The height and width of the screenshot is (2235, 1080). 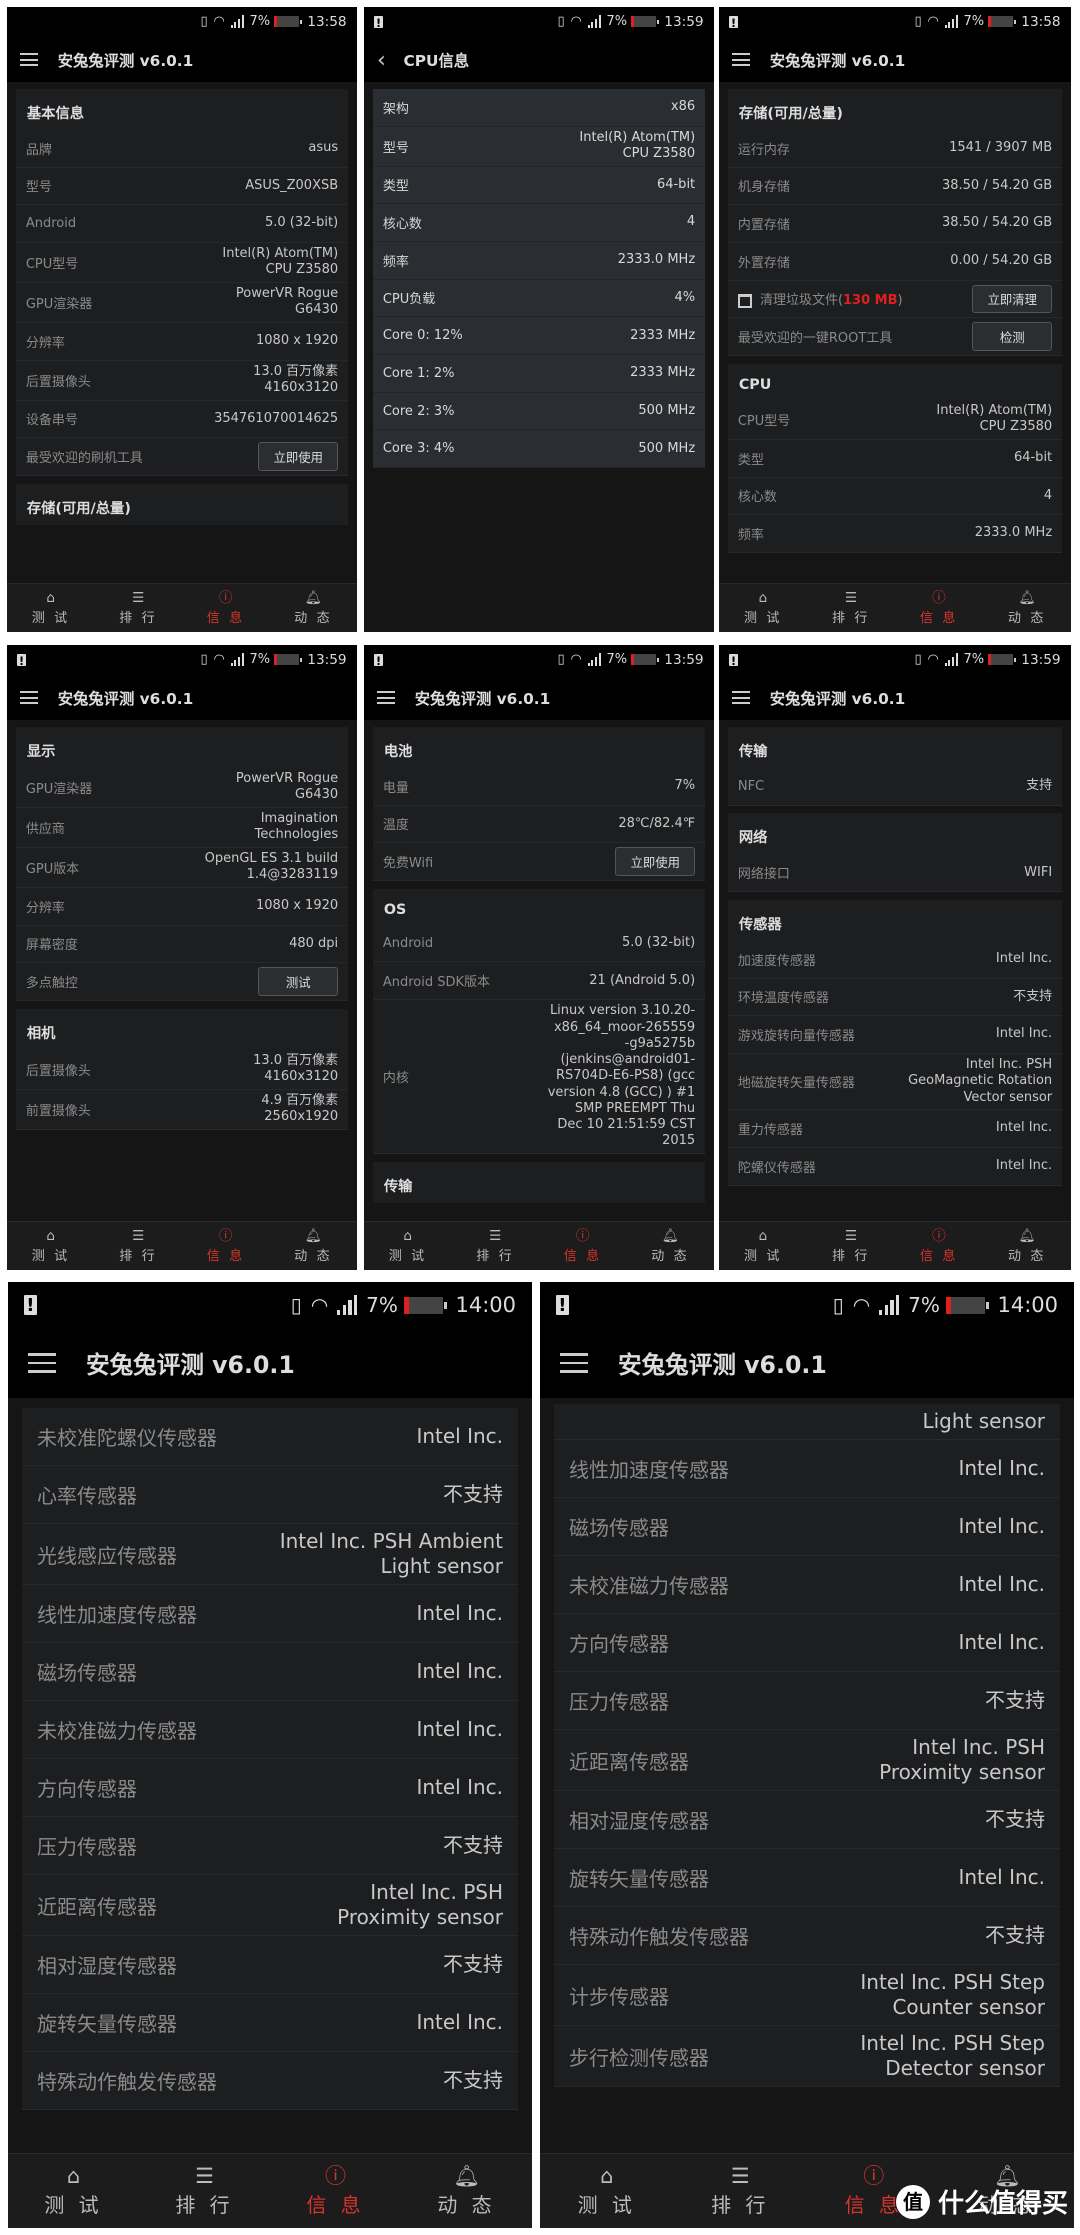 What do you see at coordinates (1033, 458) in the screenshot?
I see `row-value: 64-bit` at bounding box center [1033, 458].